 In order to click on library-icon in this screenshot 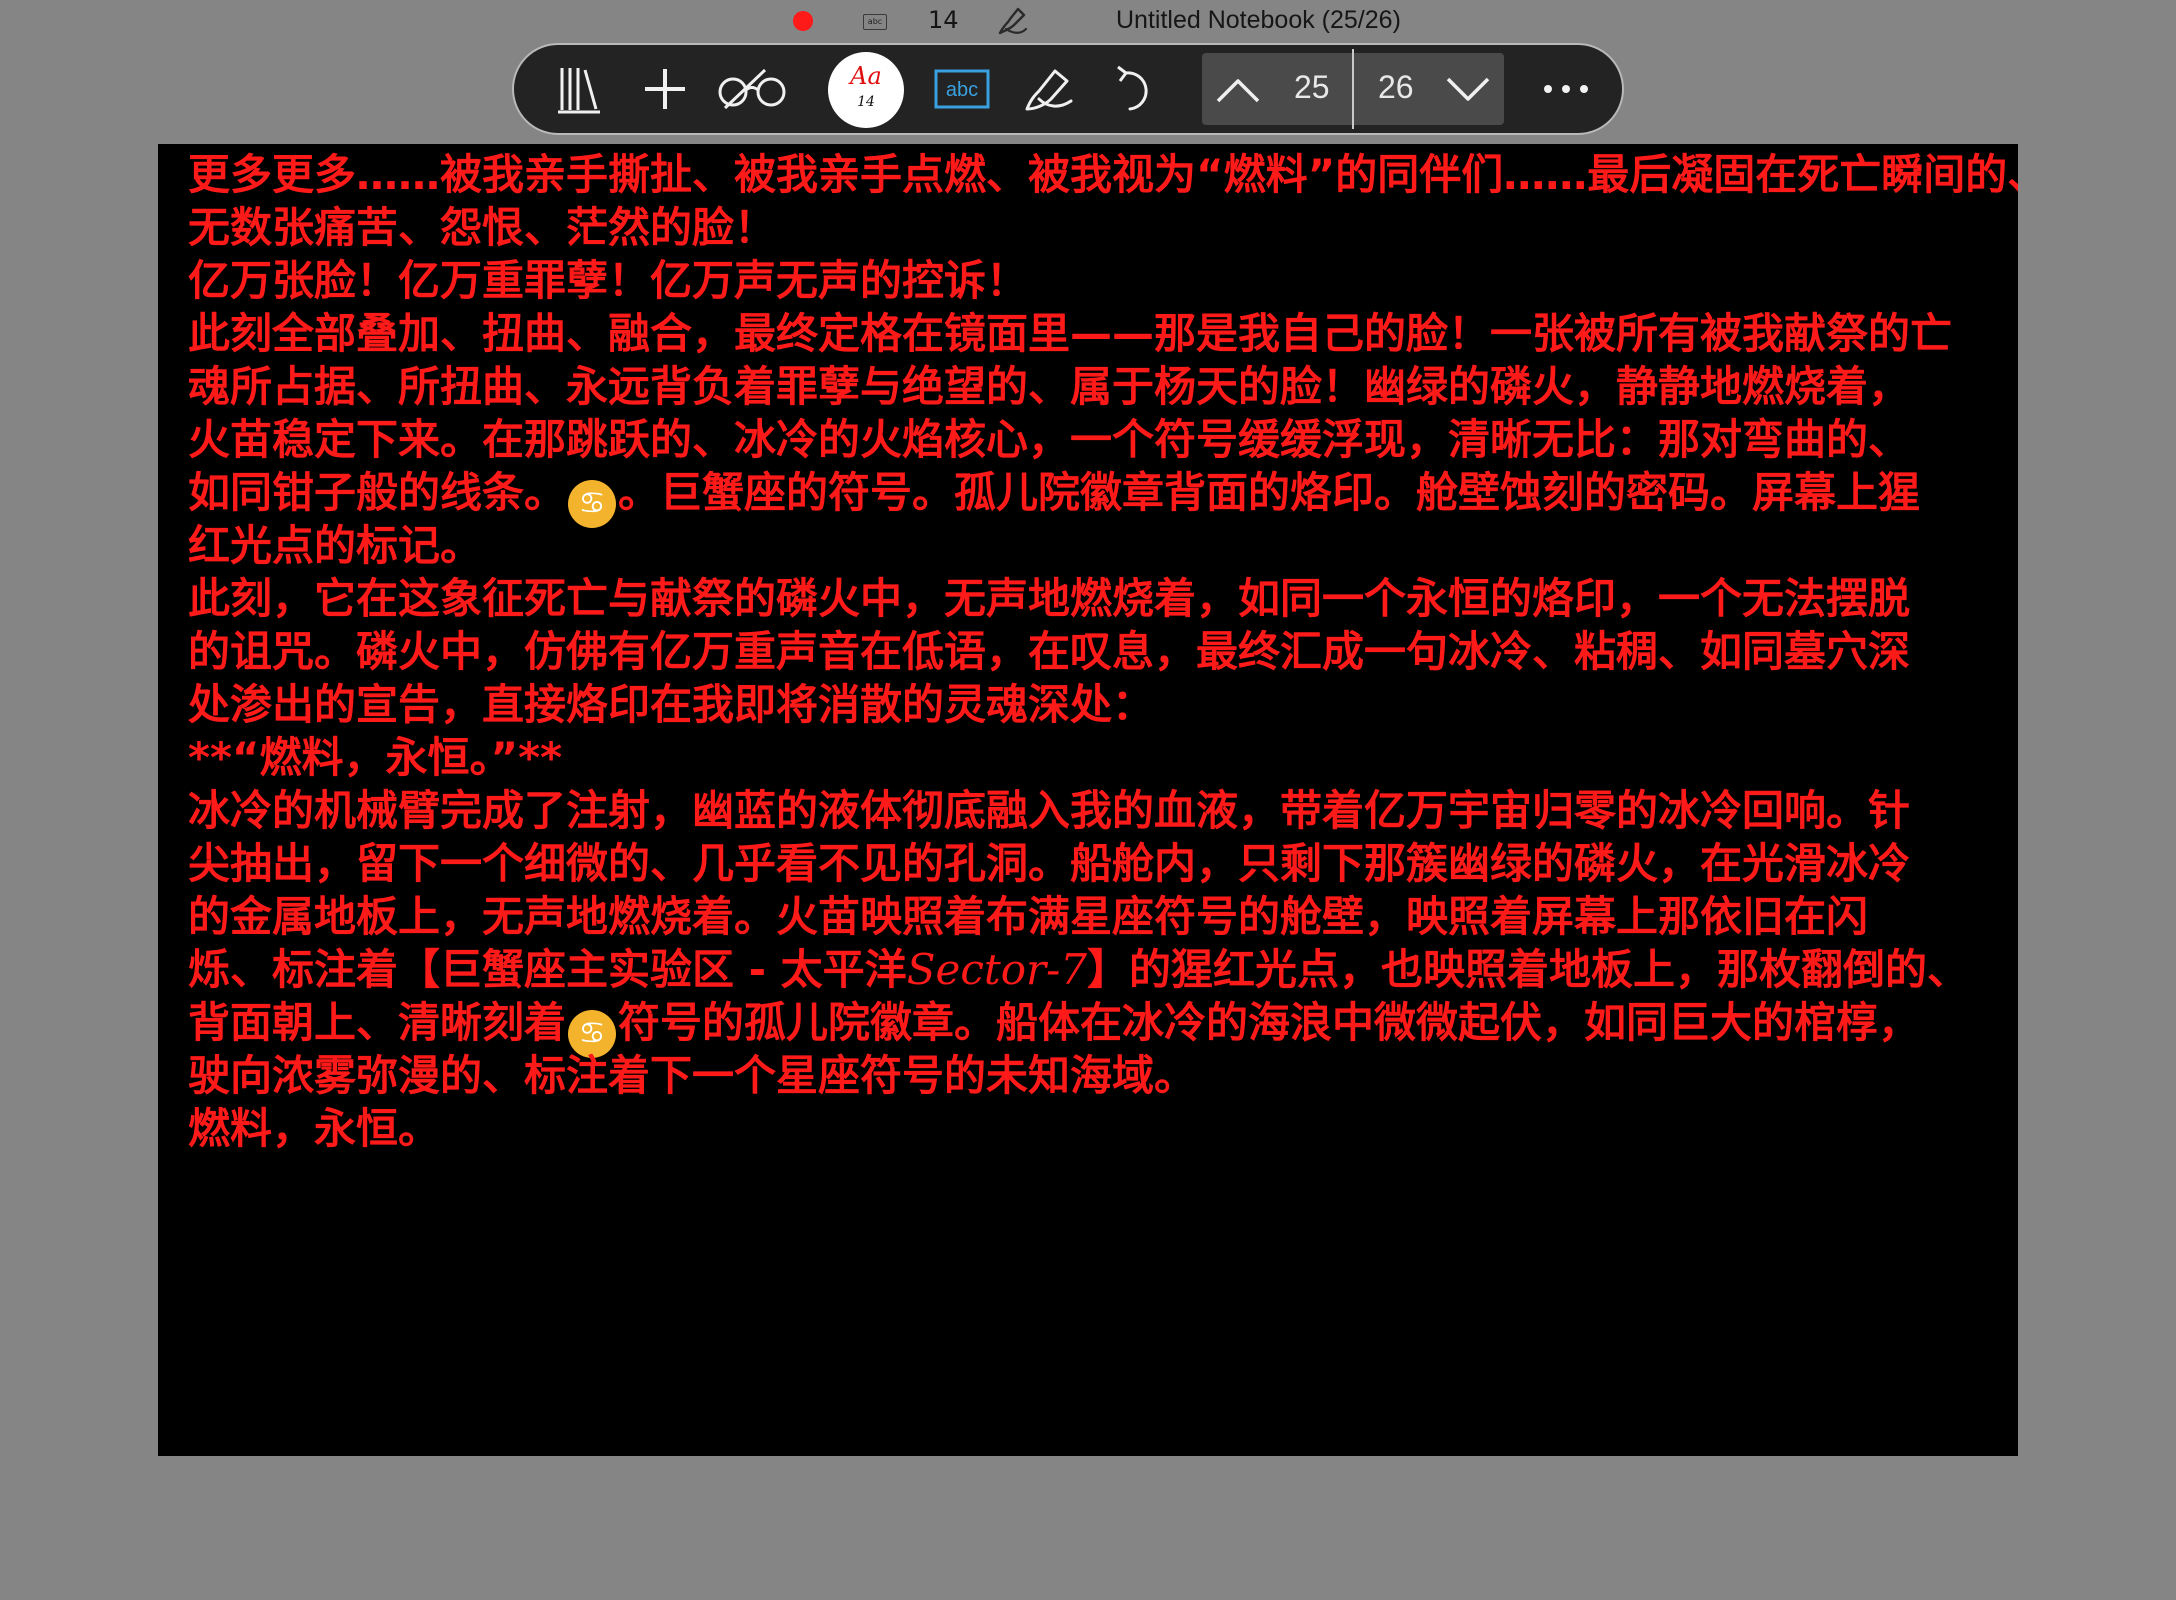, I will do `click(579, 91)`.